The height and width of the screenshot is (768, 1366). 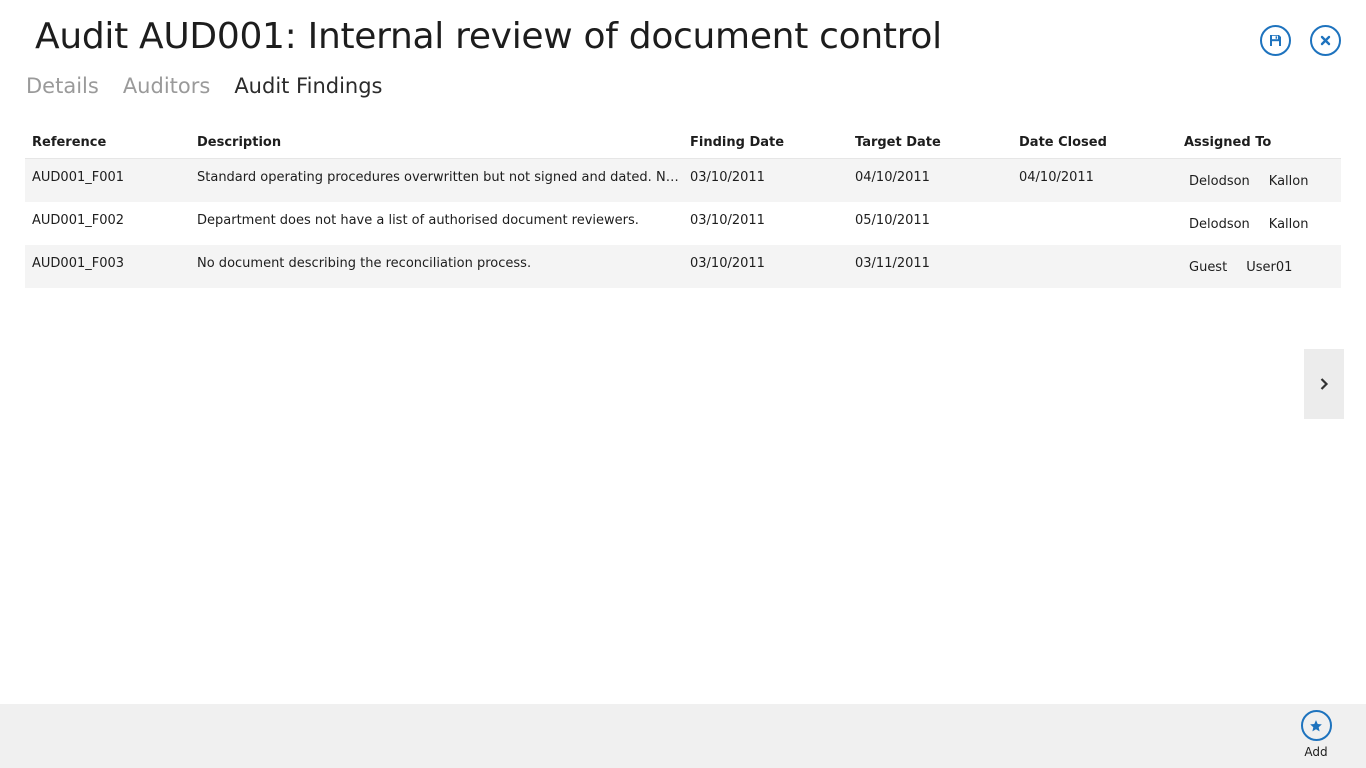 I want to click on cell-target-date: 03/11/2011, so click(x=892, y=263).